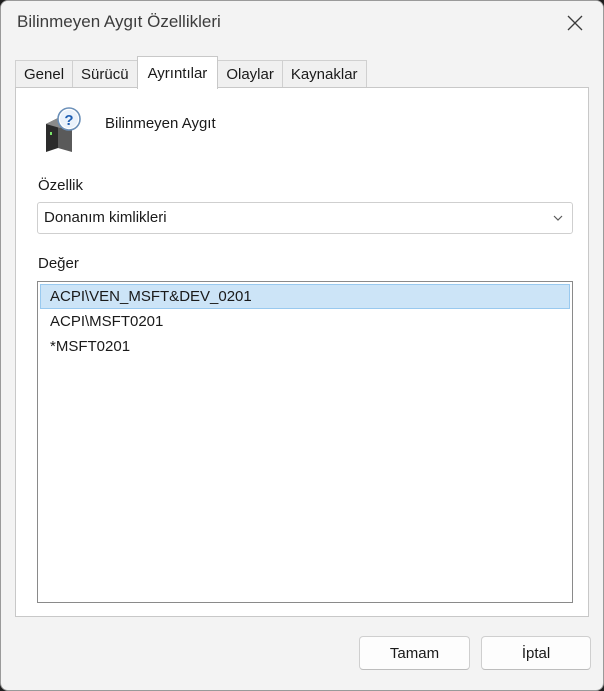 Image resolution: width=604 pixels, height=691 pixels. I want to click on title-bar: Bilinmeyen Aygıt Özellikleri, so click(302, 23).